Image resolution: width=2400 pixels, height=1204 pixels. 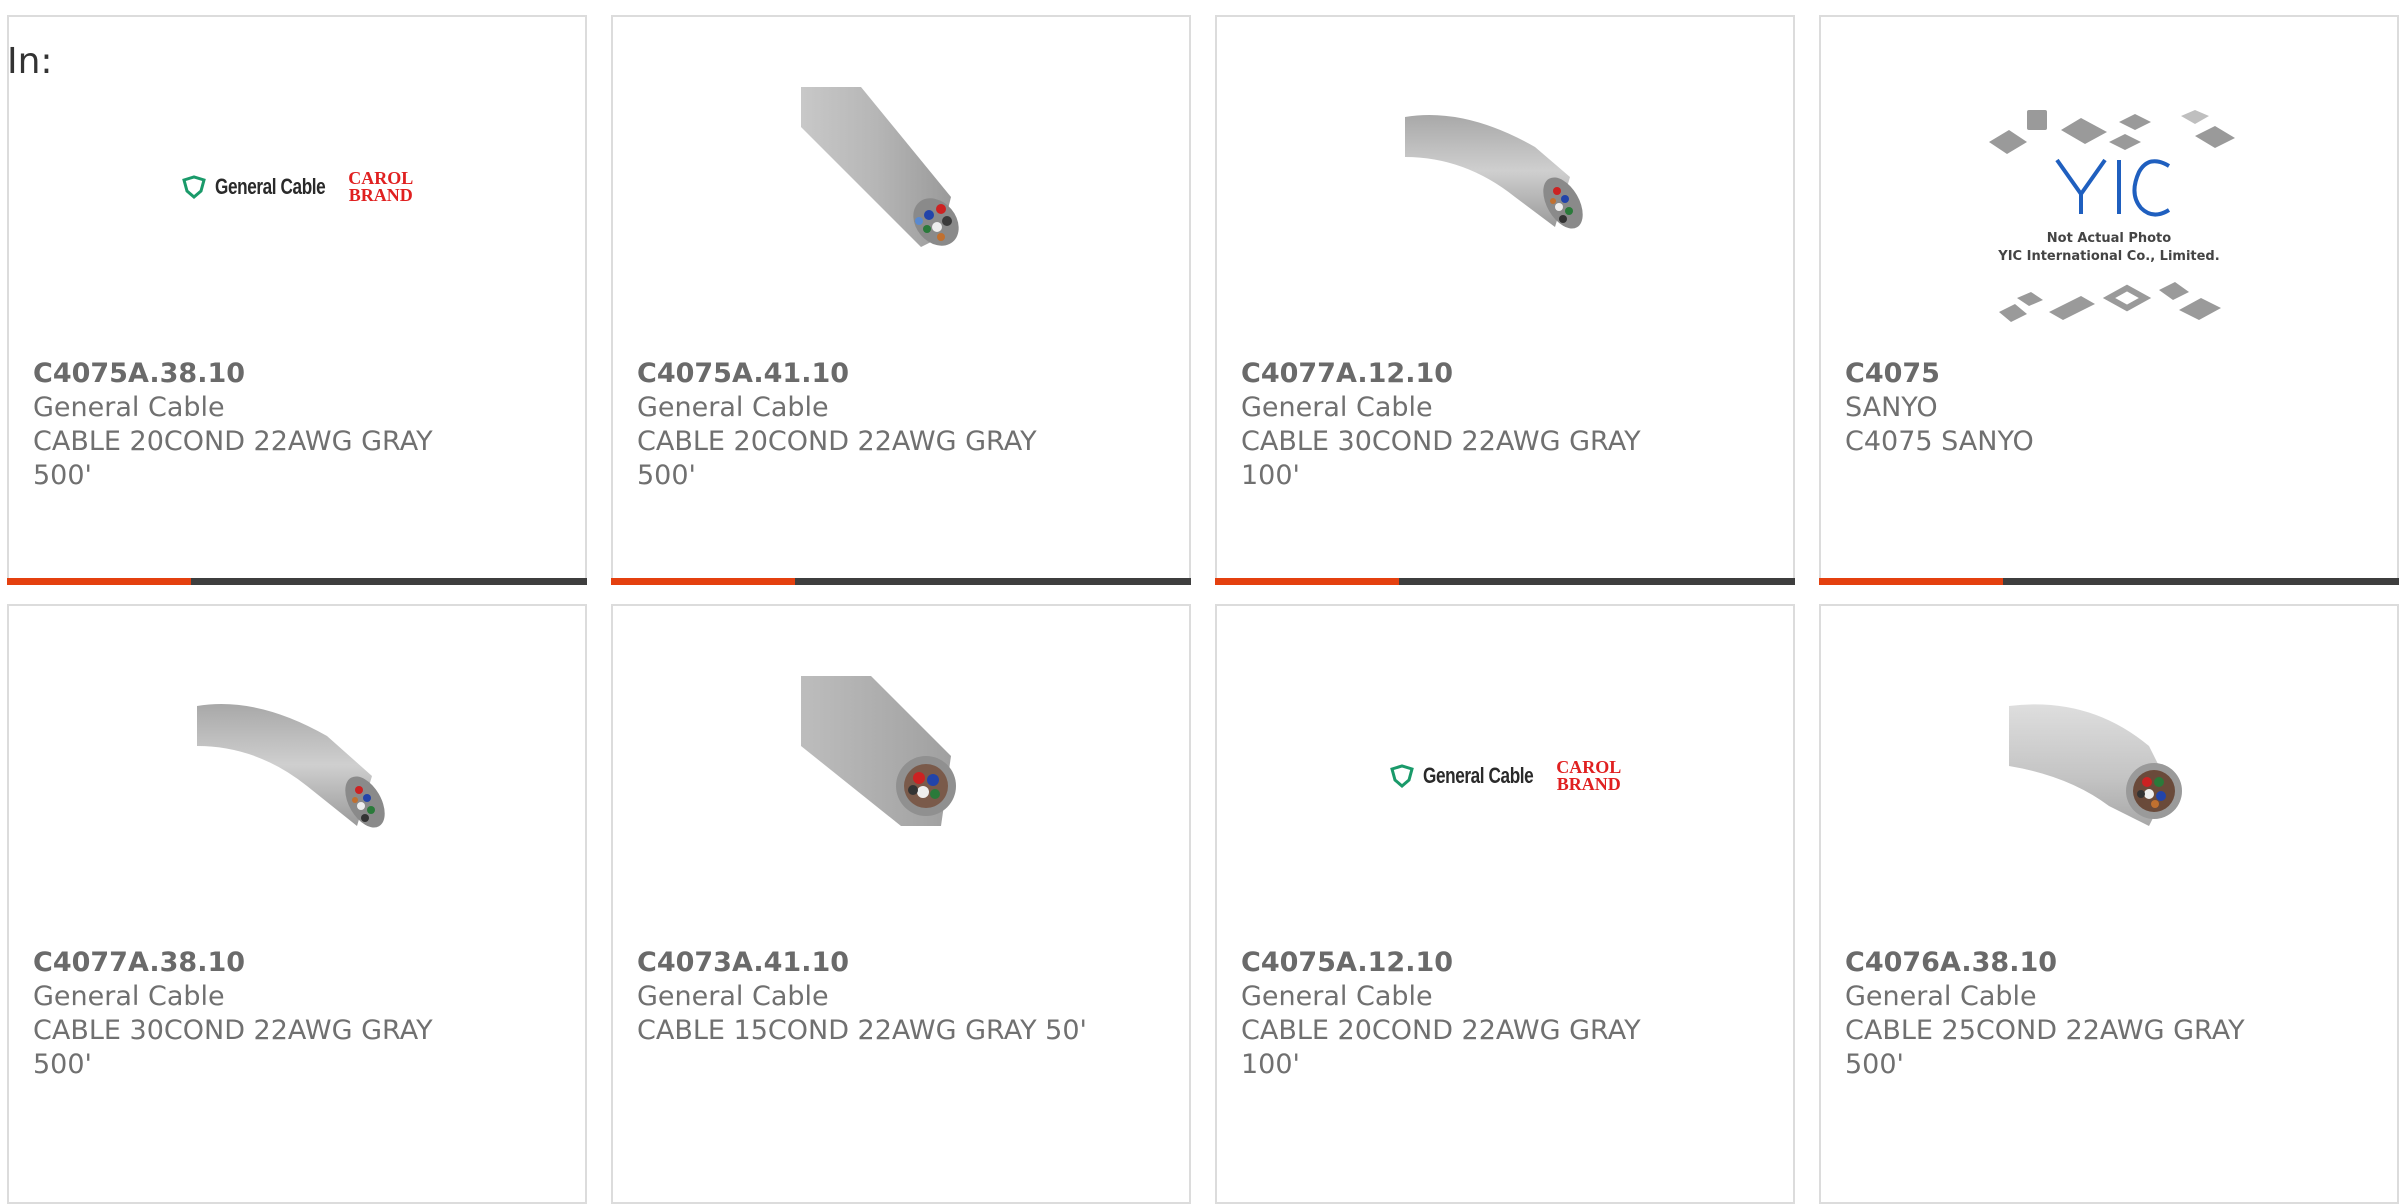 I want to click on part-number-link: C4077A.12.10, so click(x=1501, y=374).